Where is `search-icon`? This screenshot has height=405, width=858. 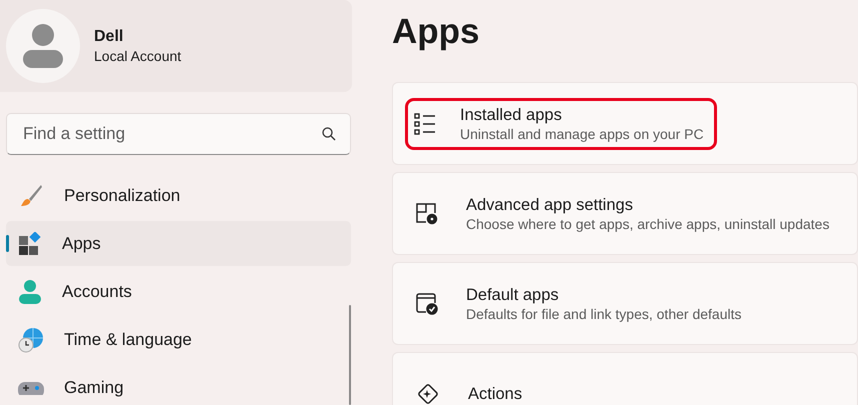
search-icon is located at coordinates (329, 134).